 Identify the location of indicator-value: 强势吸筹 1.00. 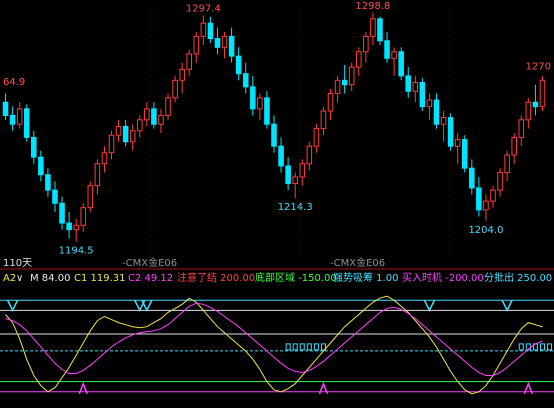
(365, 277).